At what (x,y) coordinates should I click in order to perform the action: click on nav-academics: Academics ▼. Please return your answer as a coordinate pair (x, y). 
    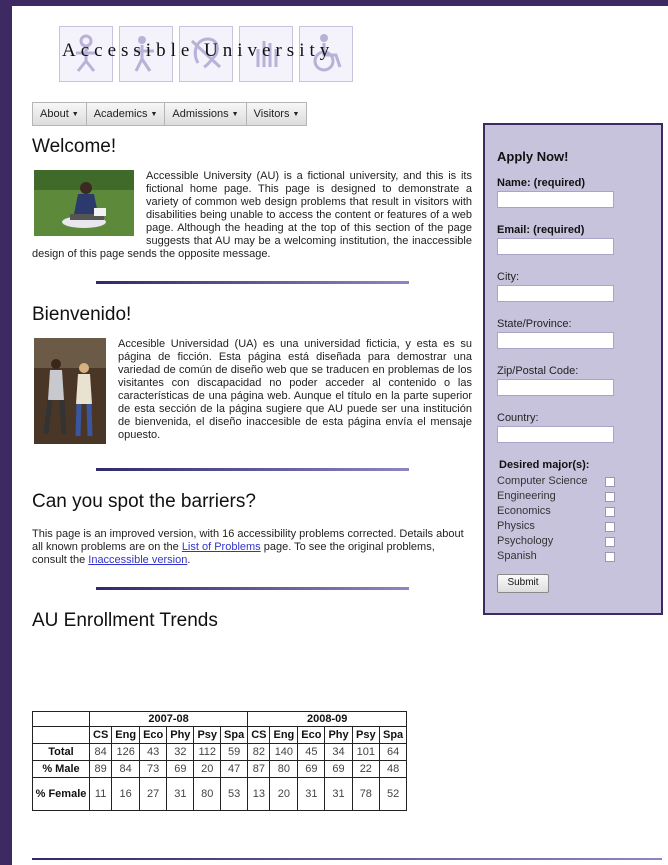
    Looking at the image, I should click on (126, 114).